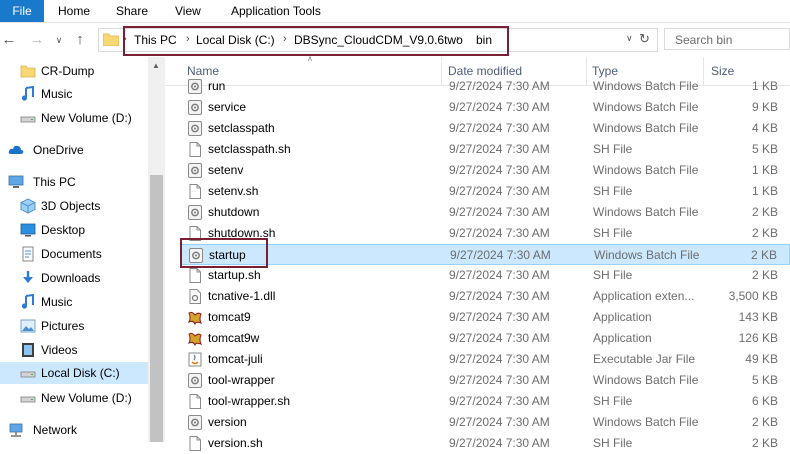  I want to click on nav-item-desktop: Desktop, so click(74, 230).